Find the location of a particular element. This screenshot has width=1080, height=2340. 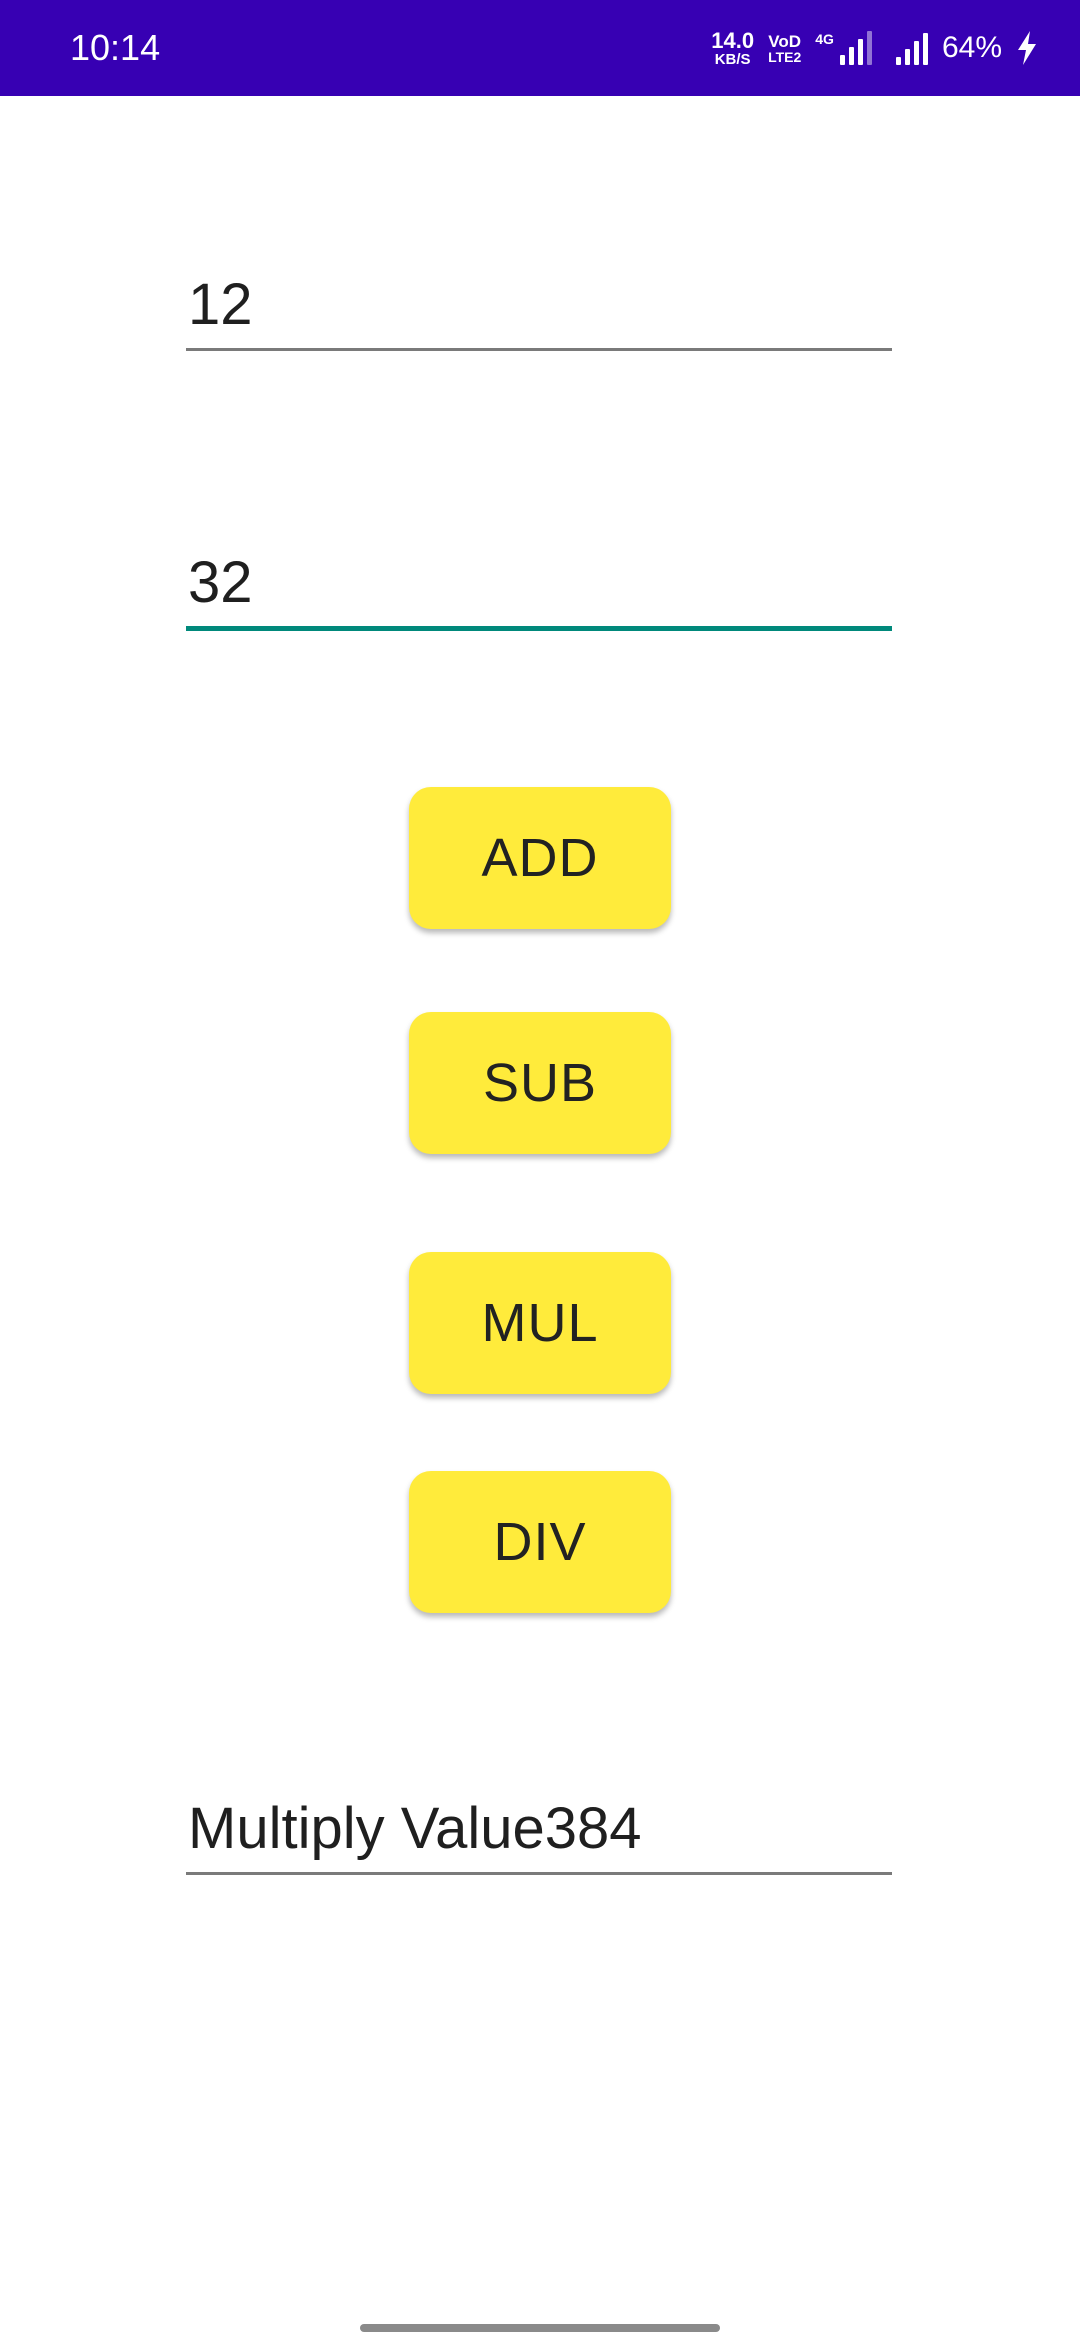

result-text: Multiply Value384 is located at coordinates (539, 1829).